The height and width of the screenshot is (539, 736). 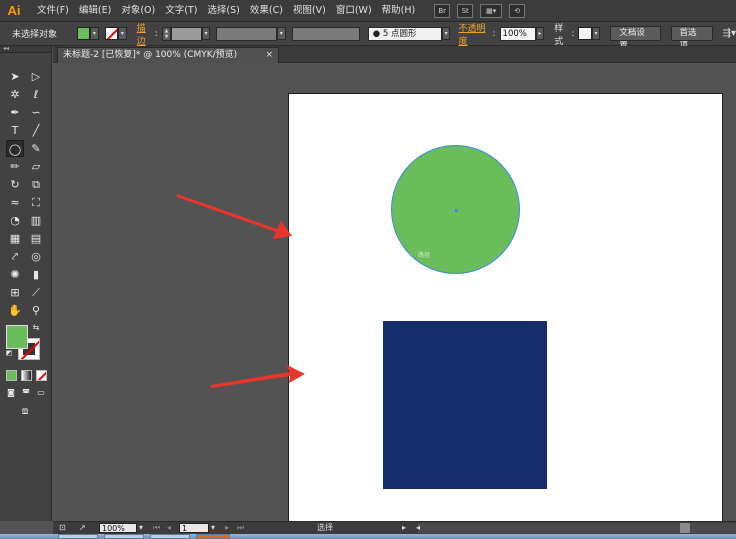 I want to click on free-transform-icon: ⛶, so click(x=36, y=202).